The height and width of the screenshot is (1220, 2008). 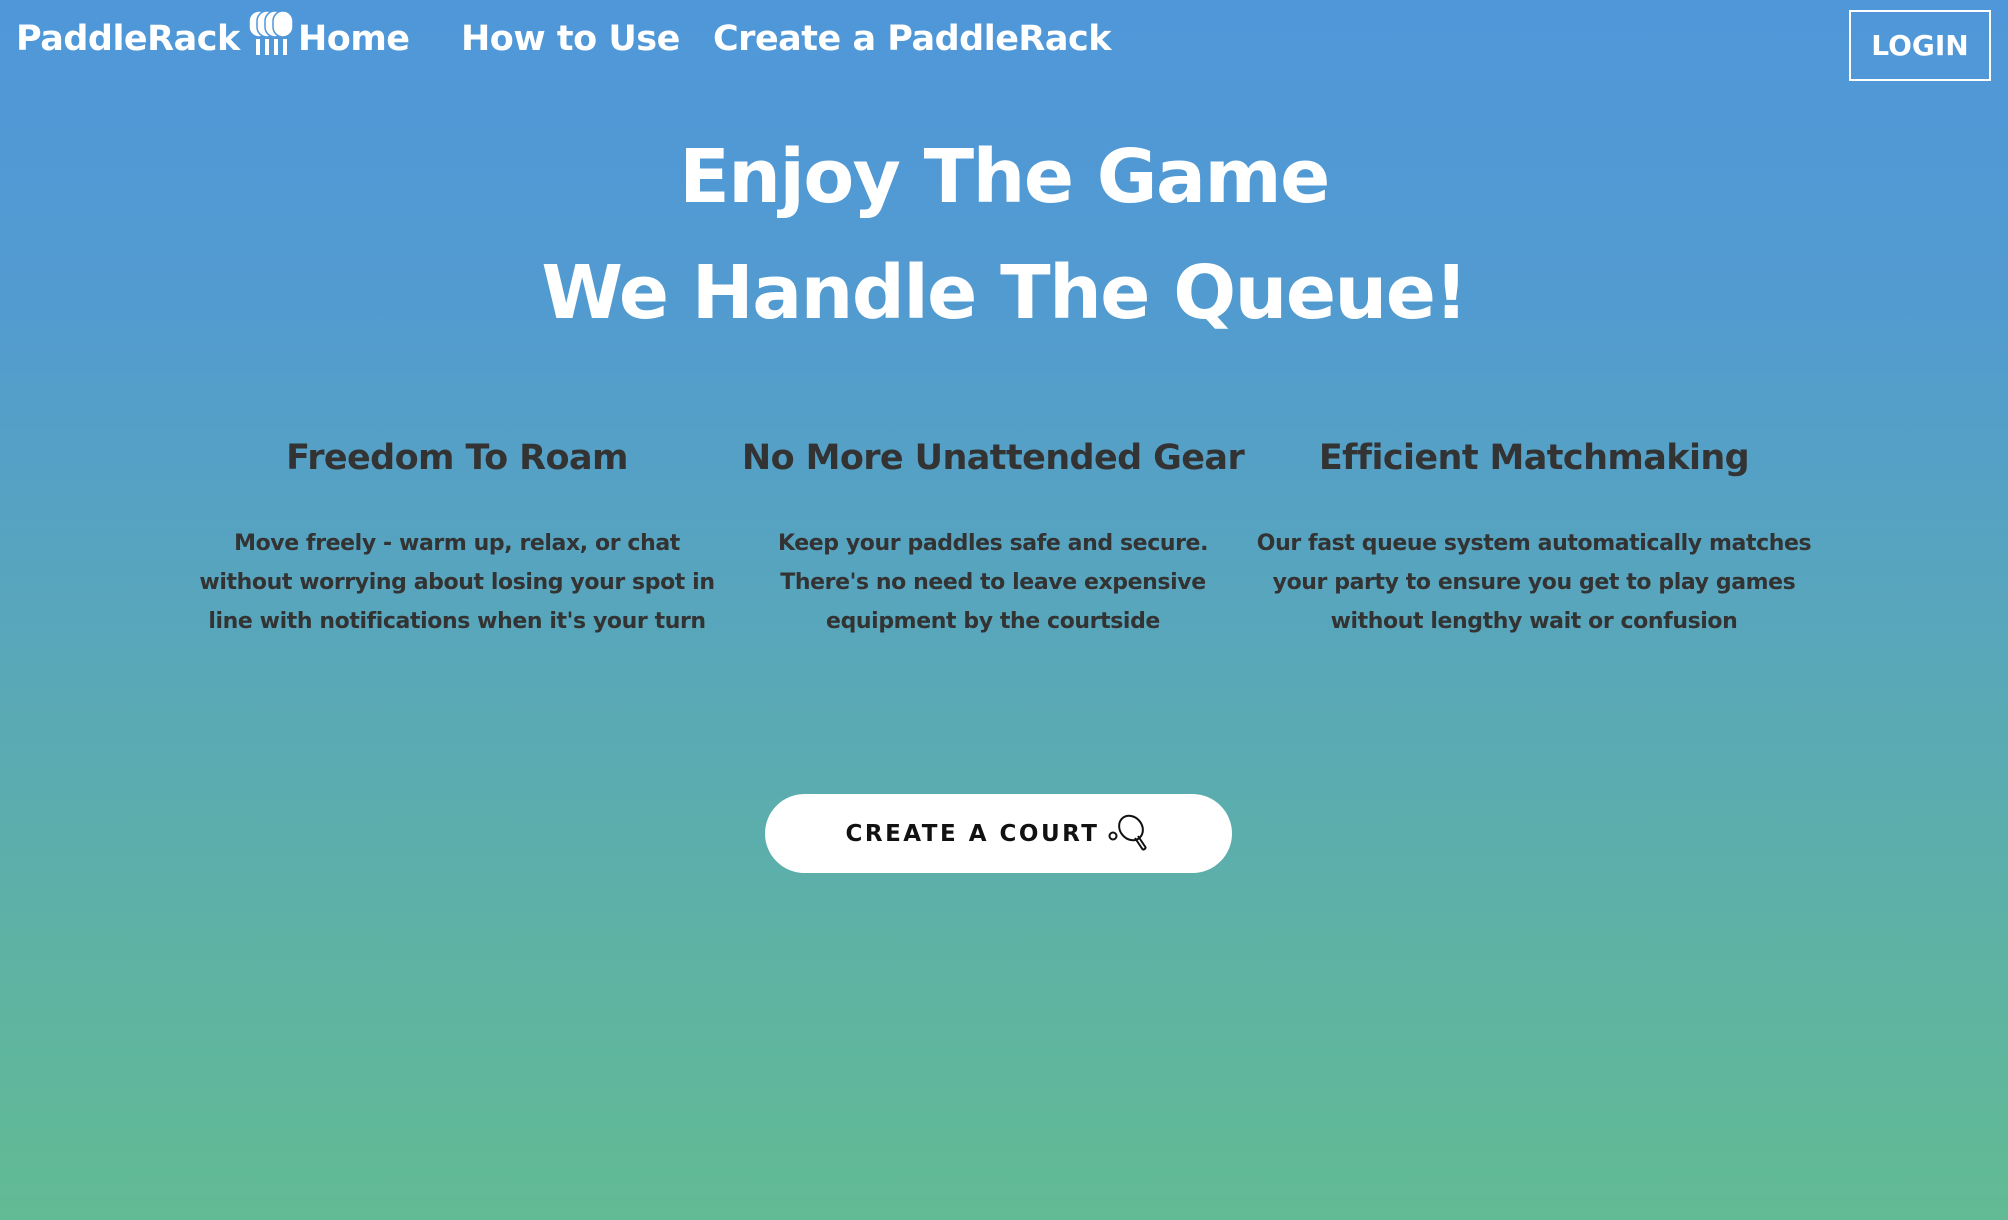 What do you see at coordinates (993, 458) in the screenshot?
I see `feature-title: No More Unattended Gear` at bounding box center [993, 458].